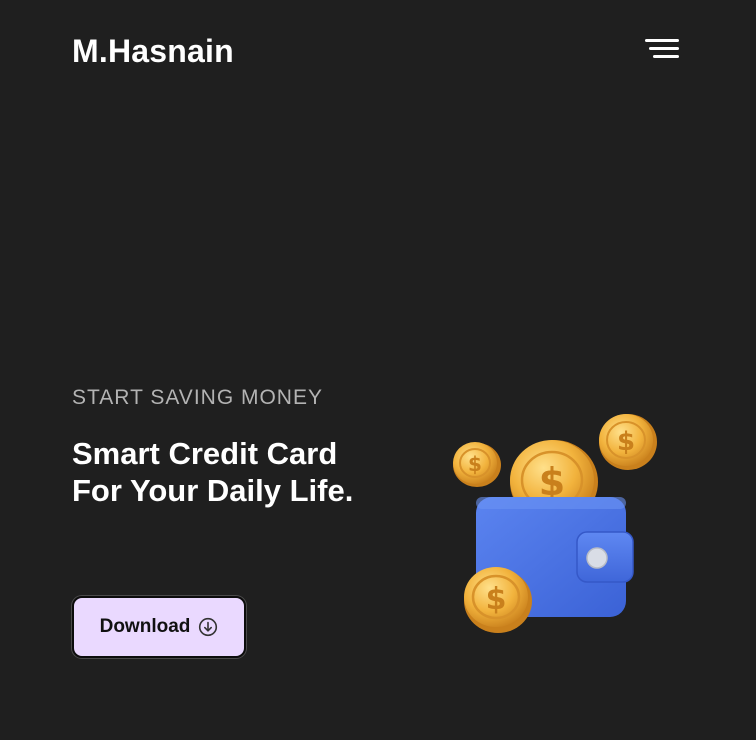  I want to click on site-header: M.Hasnain, so click(378, 52).